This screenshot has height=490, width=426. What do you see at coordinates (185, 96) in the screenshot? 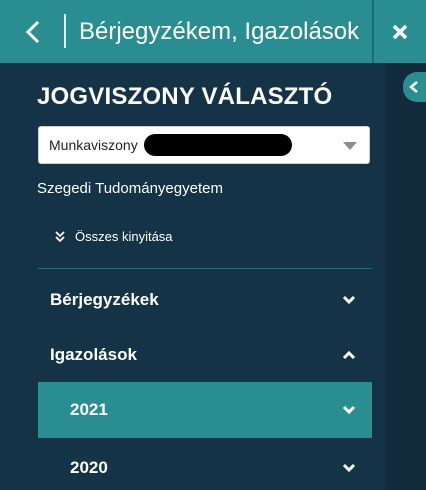
I see `section-title: JOGVISZONY VÁLASZTÓ` at bounding box center [185, 96].